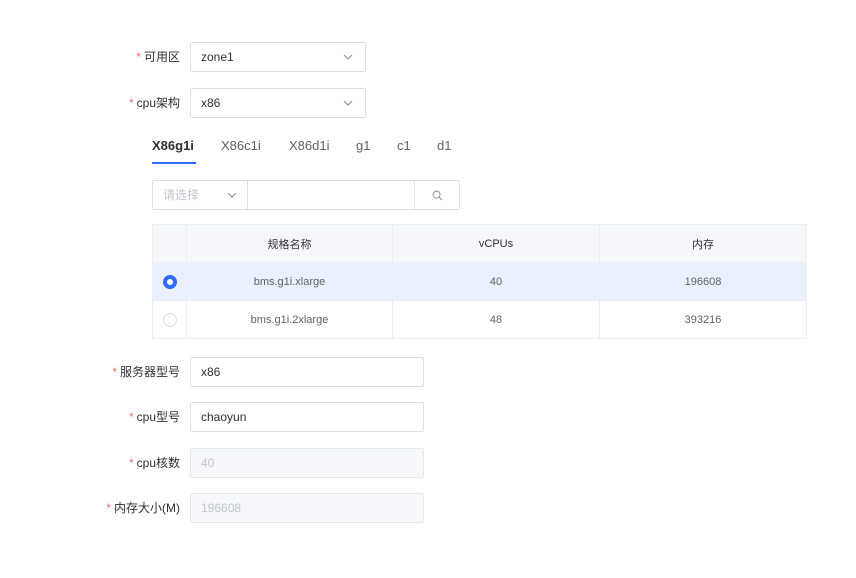 The width and height of the screenshot is (856, 578). I want to click on table-header-row: 规格名称 vCPUs 内存, so click(479, 243).